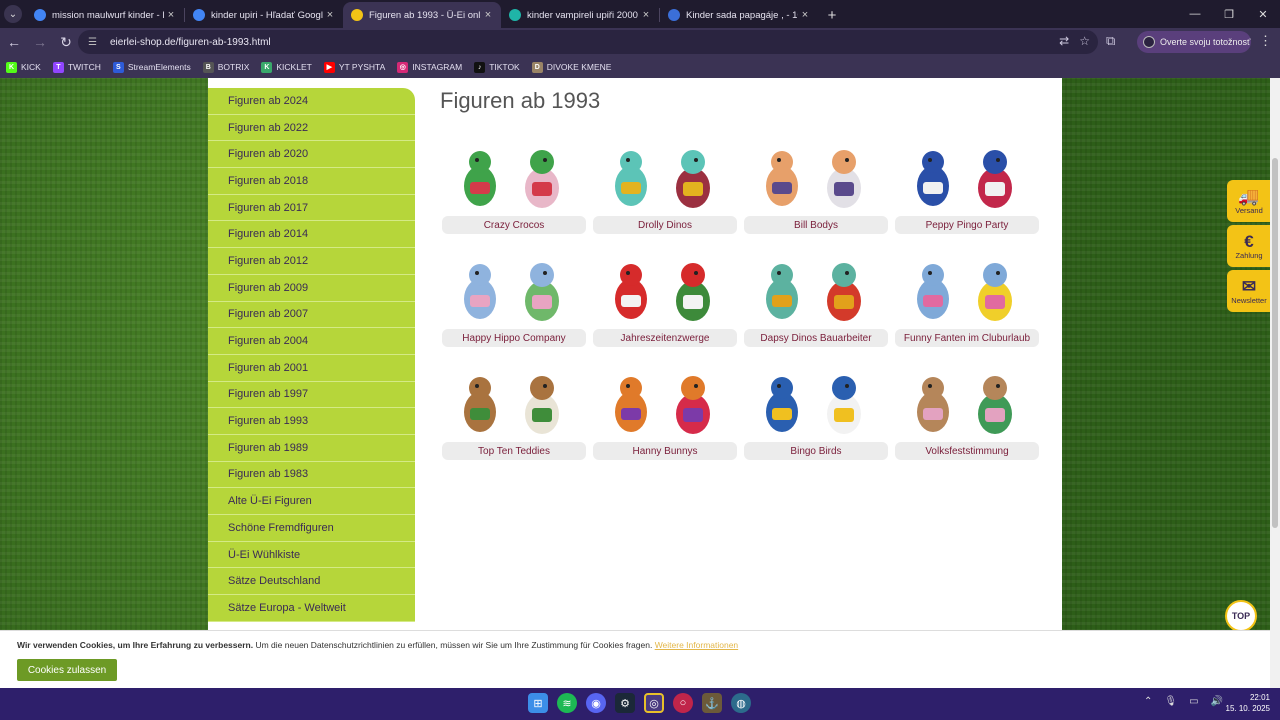 The height and width of the screenshot is (720, 1280). What do you see at coordinates (538, 703) in the screenshot?
I see `windows-start-icon: ⊞` at bounding box center [538, 703].